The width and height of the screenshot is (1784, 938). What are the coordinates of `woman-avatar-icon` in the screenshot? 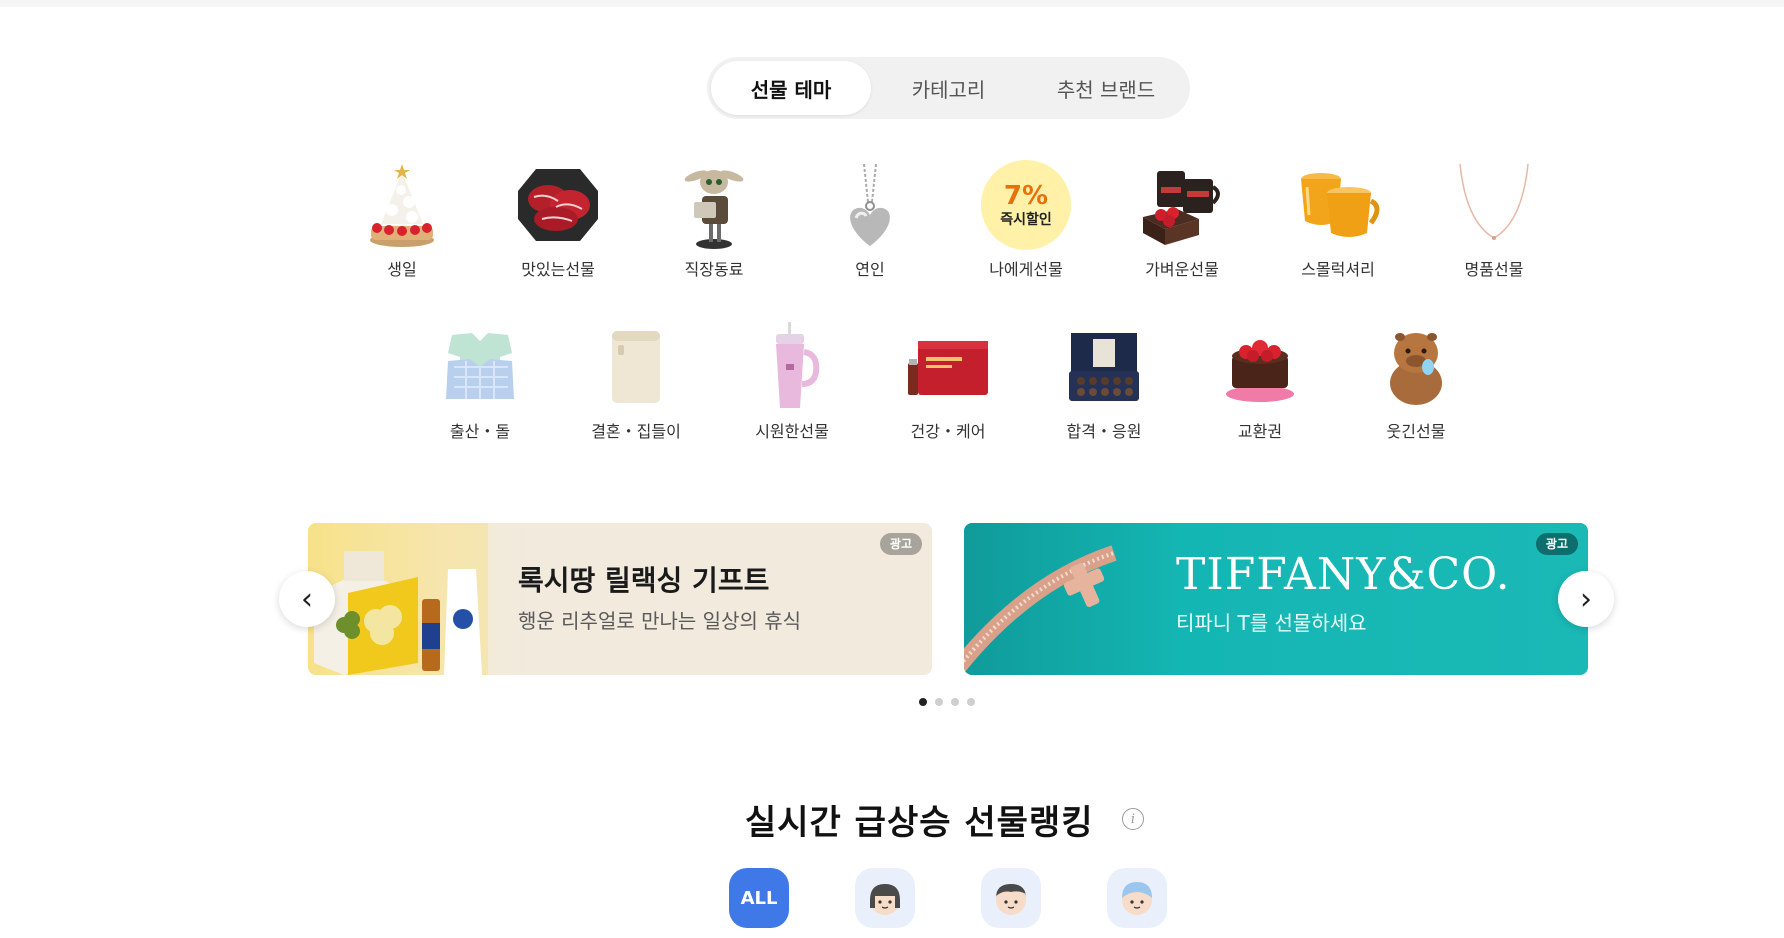 It's located at (885, 899).